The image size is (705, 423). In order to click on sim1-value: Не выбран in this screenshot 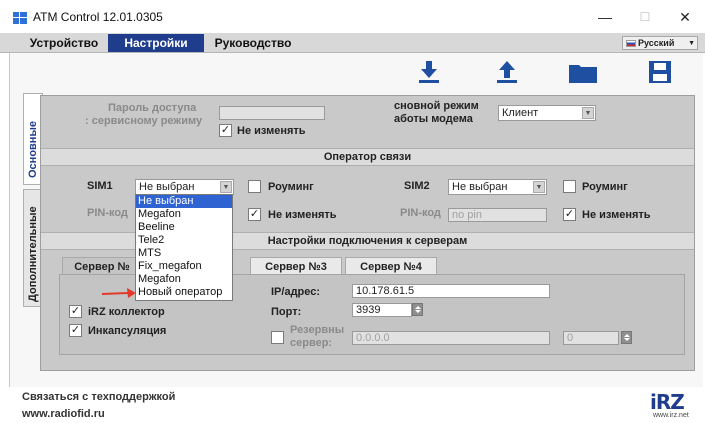, I will do `click(167, 187)`.